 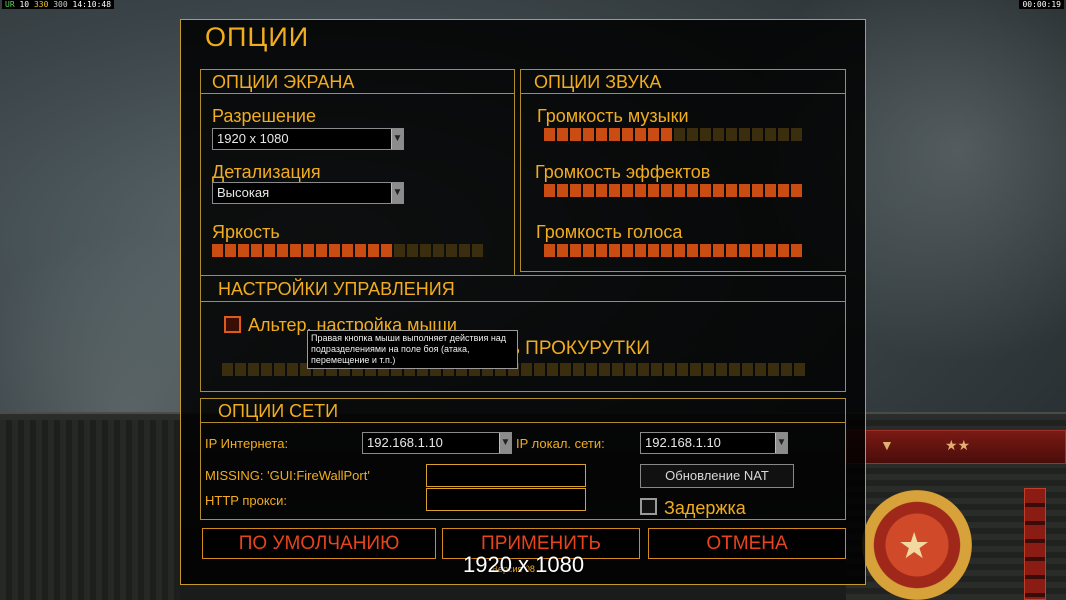 I want to click on default-button: ПО УМОЛЧАНИЮ, so click(x=319, y=543).